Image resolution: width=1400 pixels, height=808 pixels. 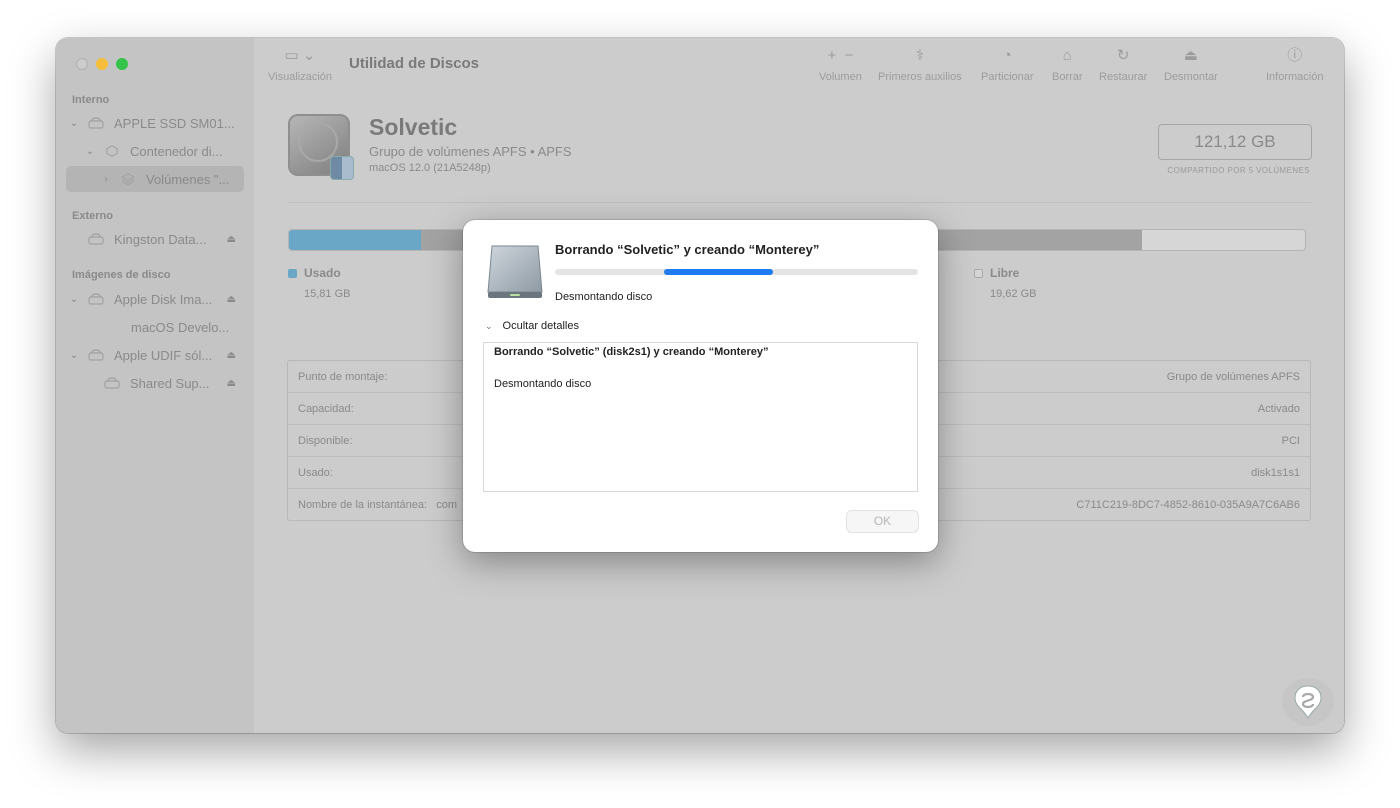 What do you see at coordinates (343, 376) in the screenshot?
I see `info-label: Punto de montaje:` at bounding box center [343, 376].